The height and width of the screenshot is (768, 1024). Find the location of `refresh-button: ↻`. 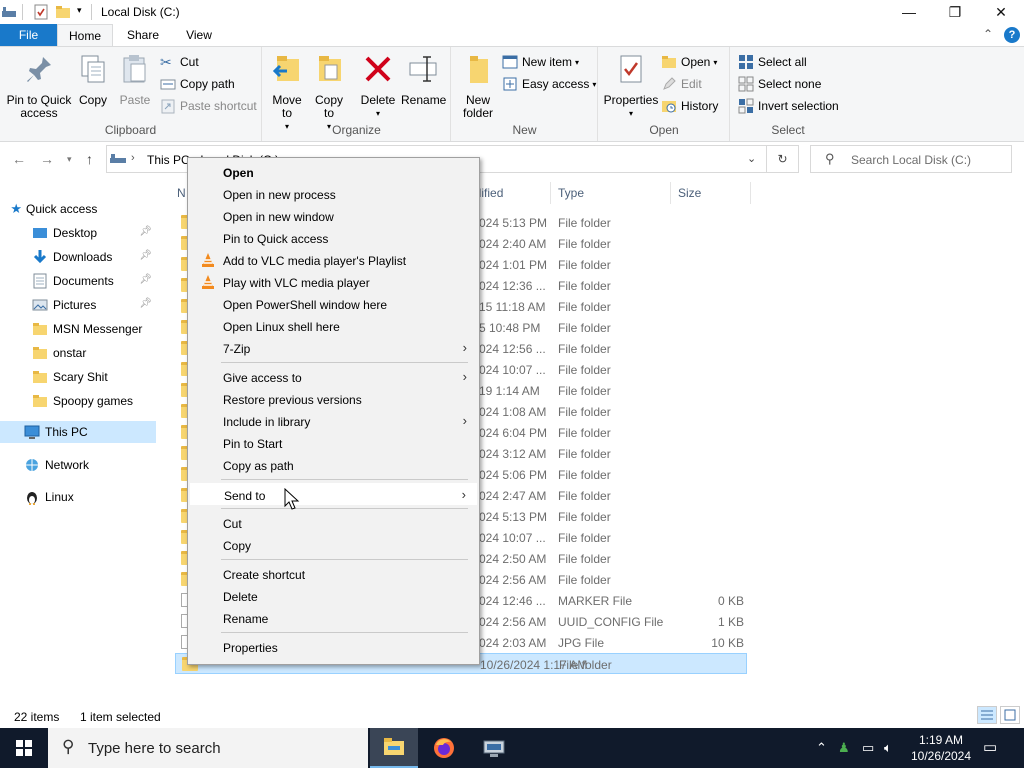

refresh-button: ↻ is located at coordinates (782, 159).